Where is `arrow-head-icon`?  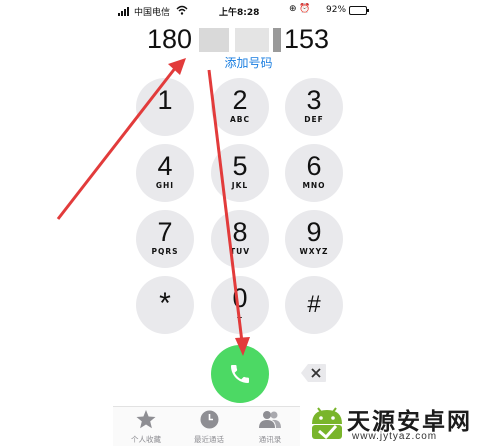
arrow-head-icon is located at coordinates (242, 346).